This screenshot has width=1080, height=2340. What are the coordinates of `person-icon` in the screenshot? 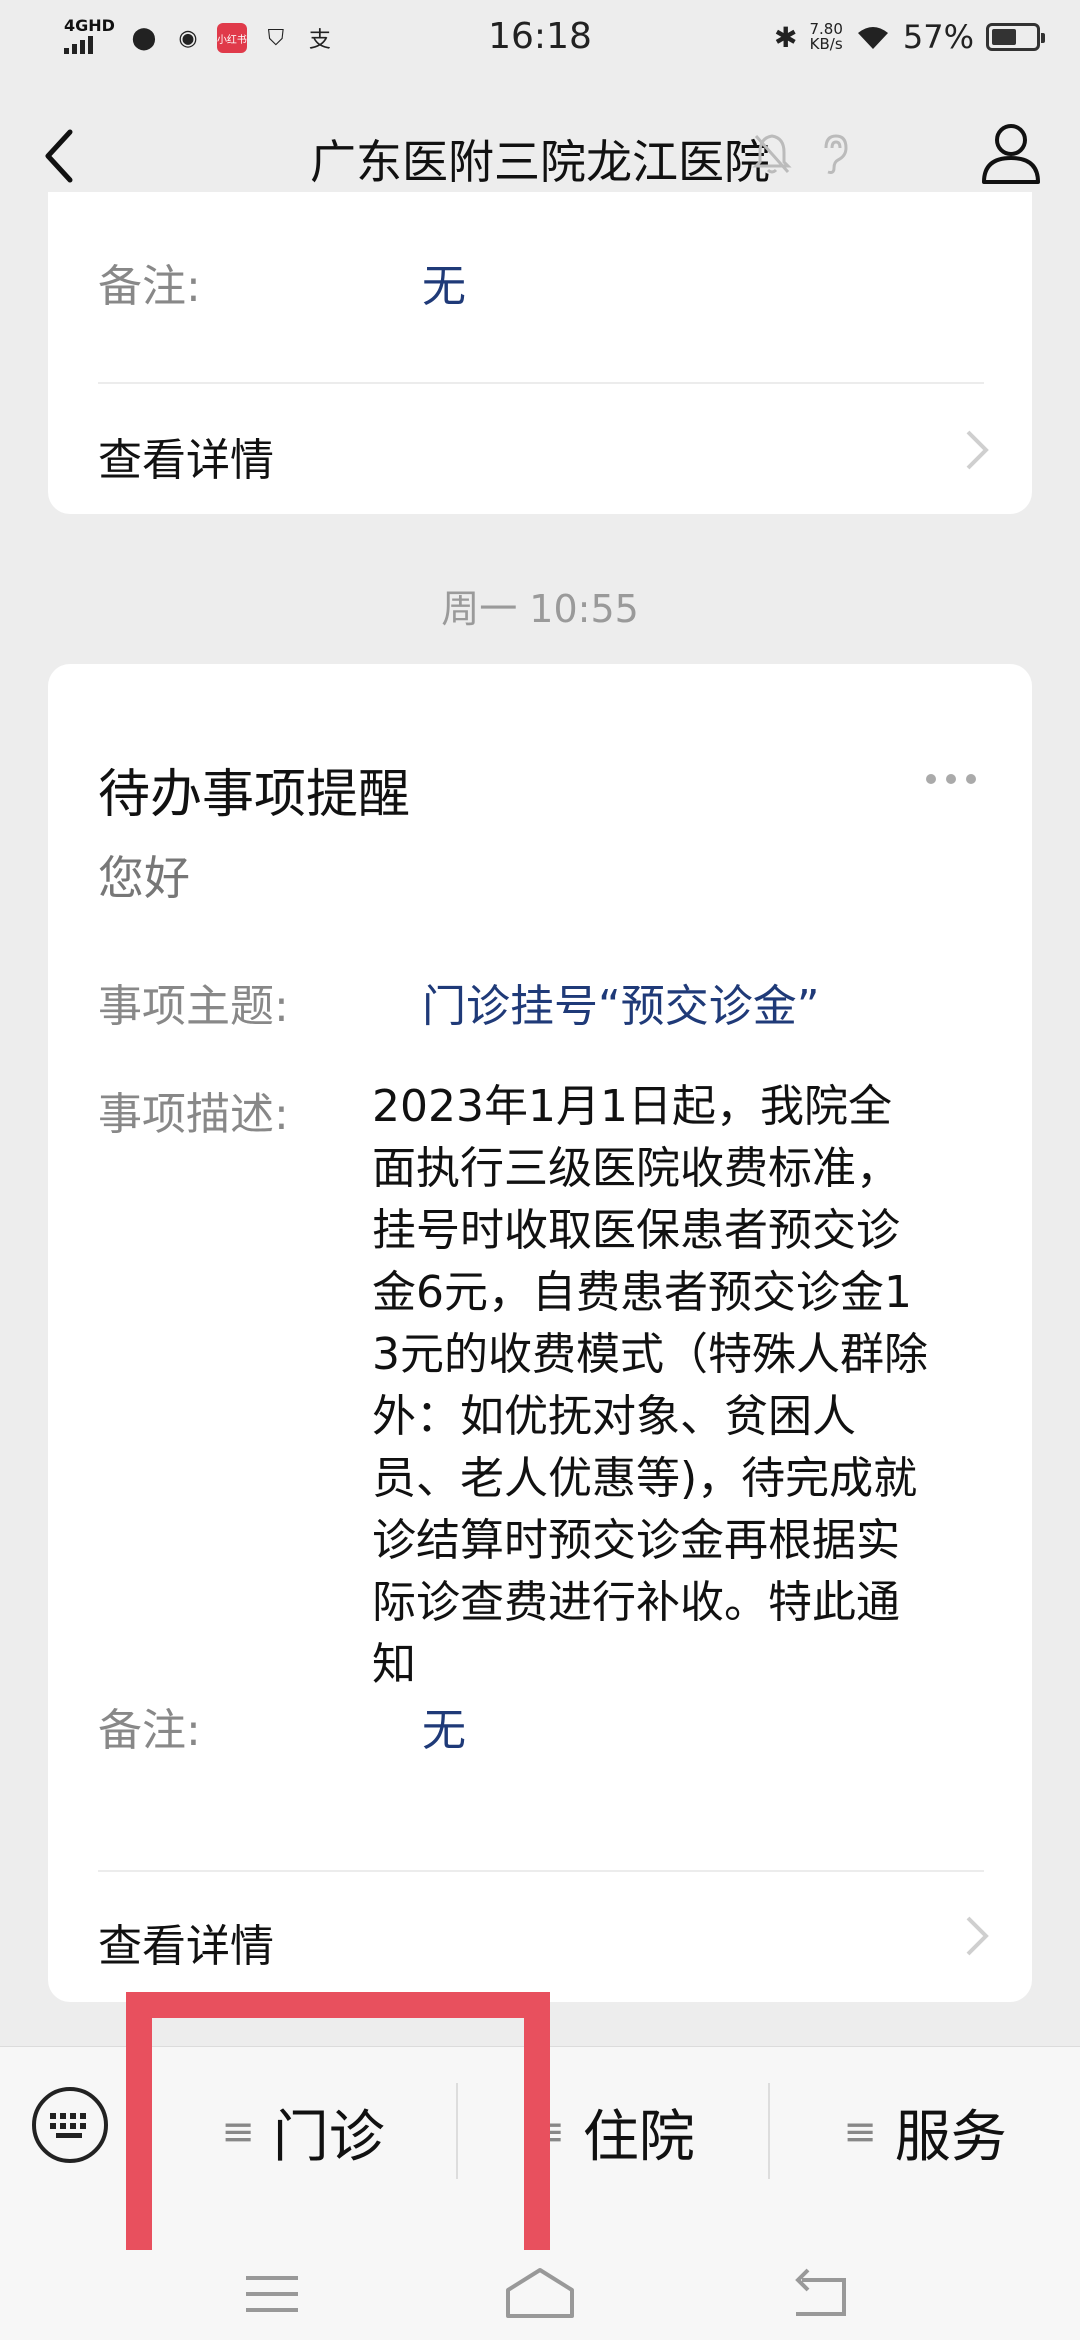 It's located at (1011, 153).